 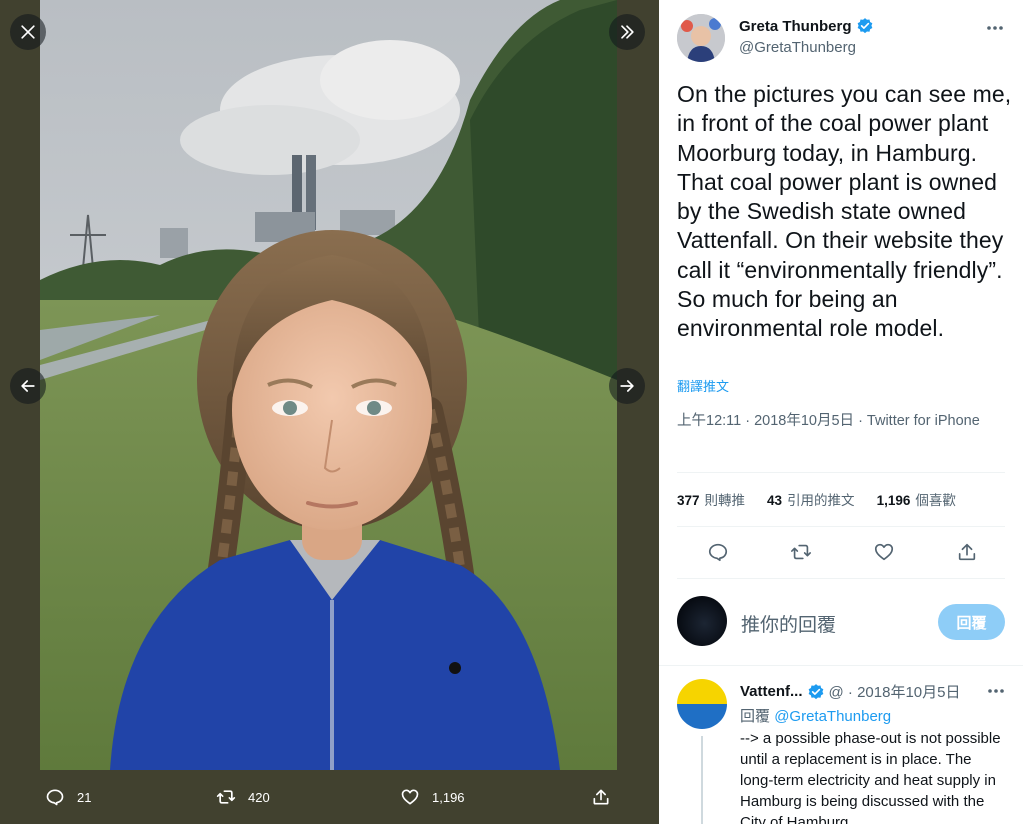 What do you see at coordinates (259, 797) in the screenshot?
I see `viewer-retweet-count: 420` at bounding box center [259, 797].